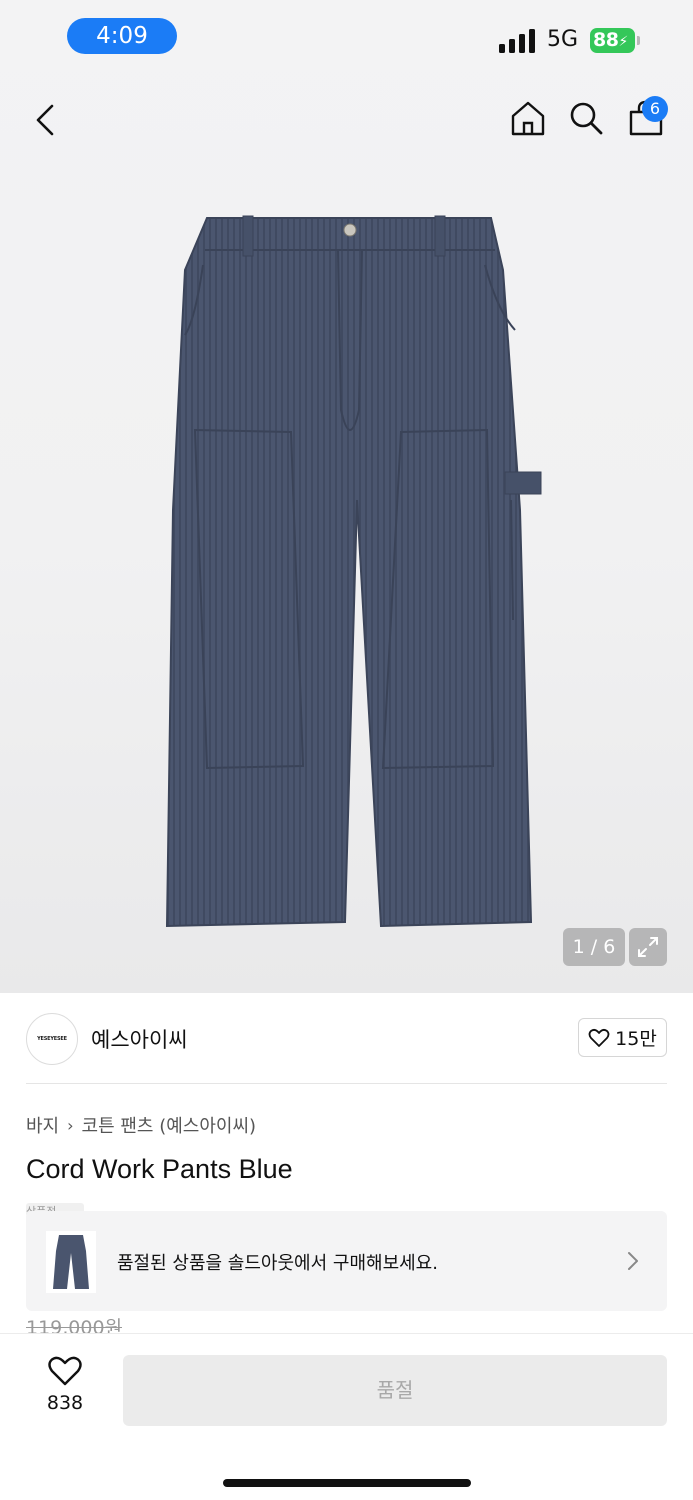  What do you see at coordinates (42, 1125) in the screenshot?
I see `breadcrumb-category: 바지` at bounding box center [42, 1125].